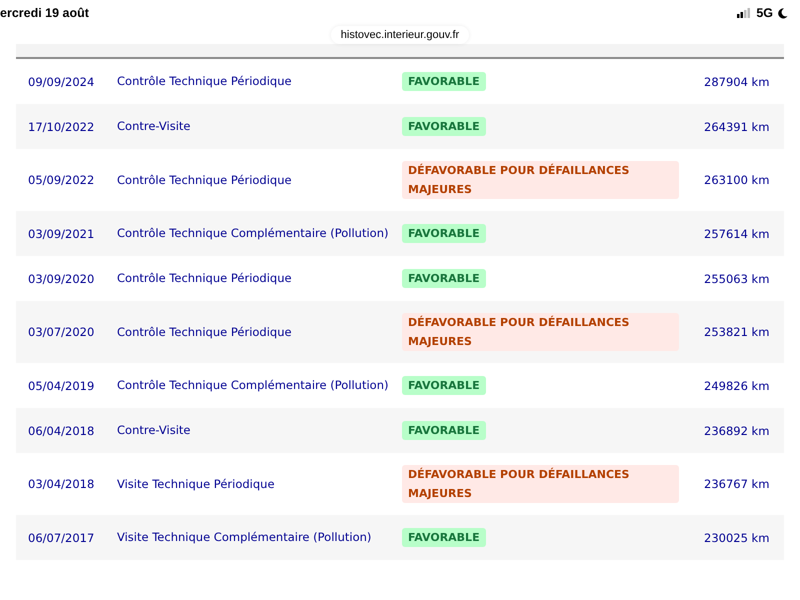 This screenshot has width=800, height=600. Describe the element at coordinates (764, 13) in the screenshot. I see `network-label: 5G` at that location.